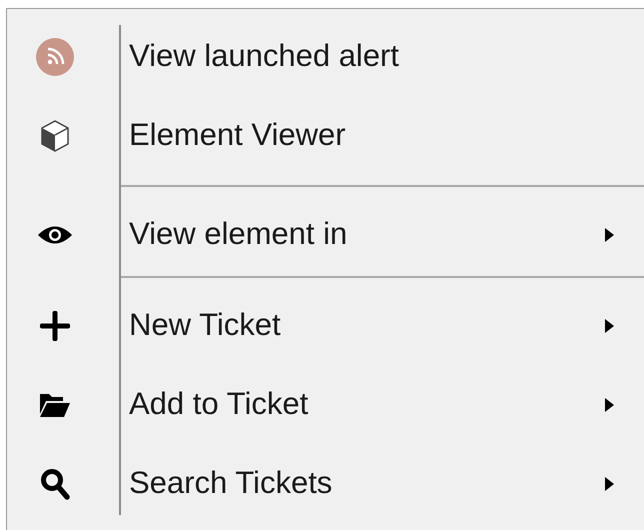 The width and height of the screenshot is (644, 530). What do you see at coordinates (325, 234) in the screenshot?
I see `menu-item: View element in` at bounding box center [325, 234].